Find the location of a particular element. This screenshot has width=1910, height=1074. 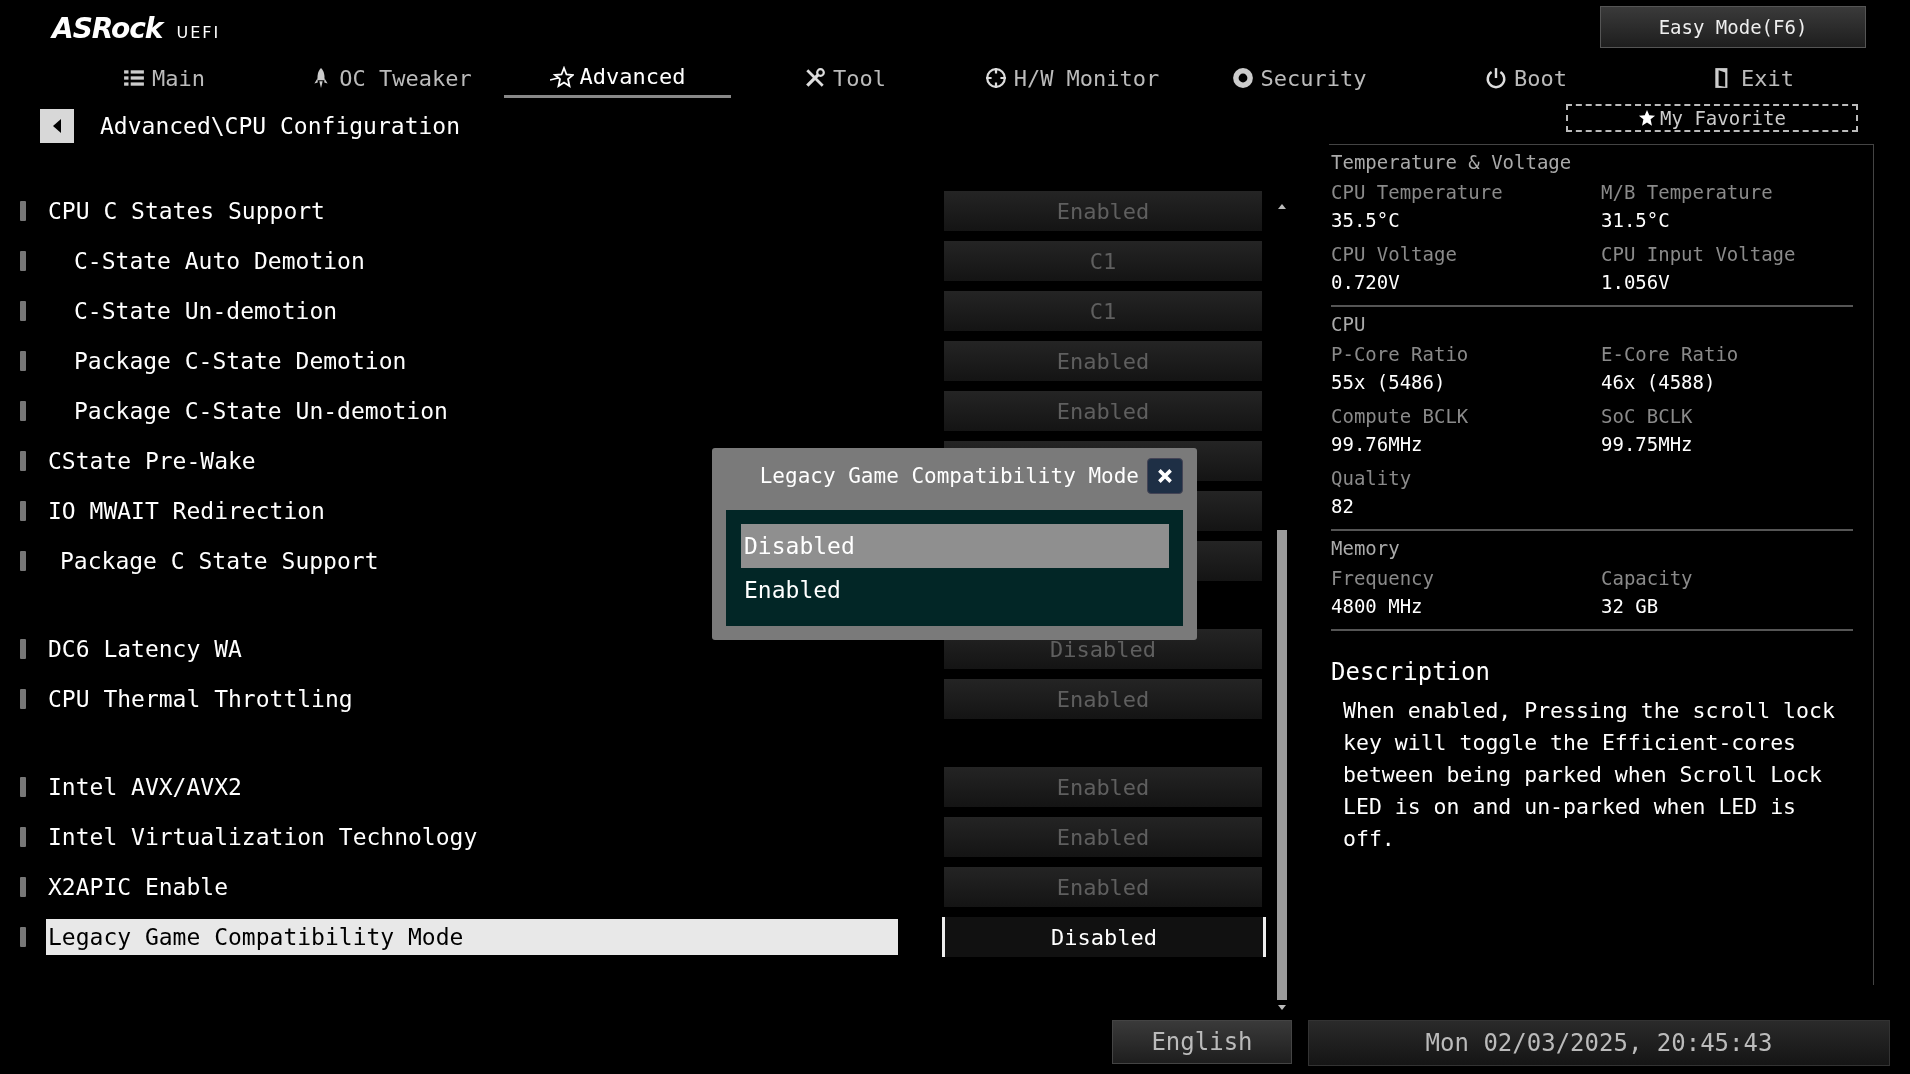

crosshair-icon is located at coordinates (995, 78).